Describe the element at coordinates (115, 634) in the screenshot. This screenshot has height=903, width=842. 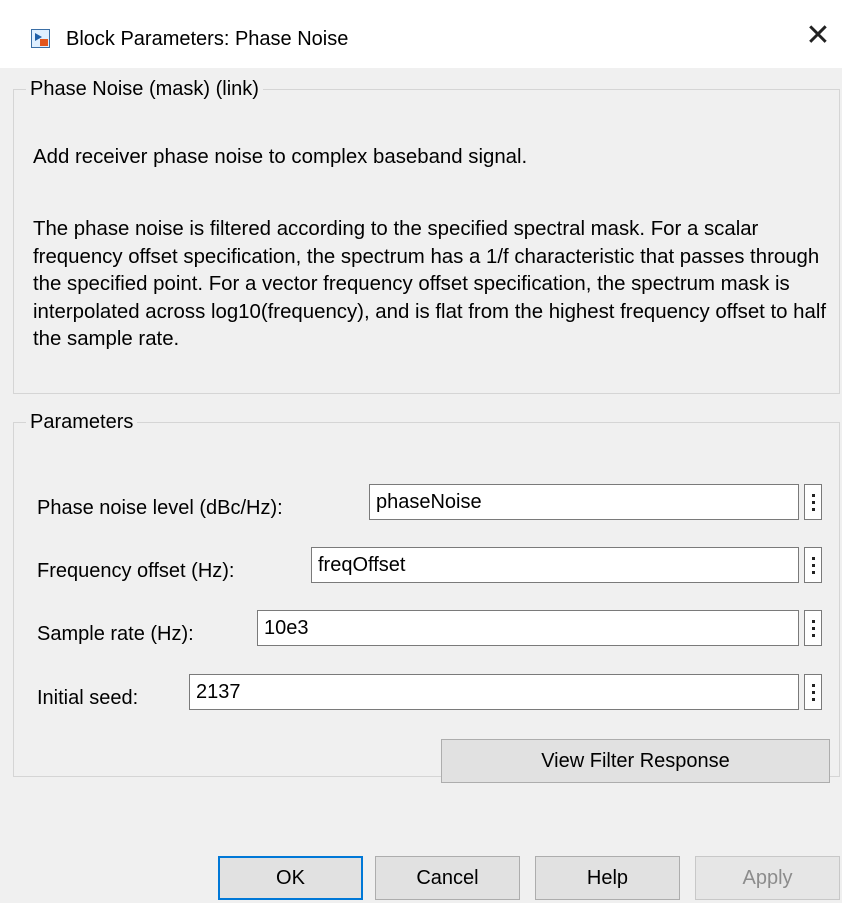
I see `sample-rate-label: Sample rate (Hz):` at that location.